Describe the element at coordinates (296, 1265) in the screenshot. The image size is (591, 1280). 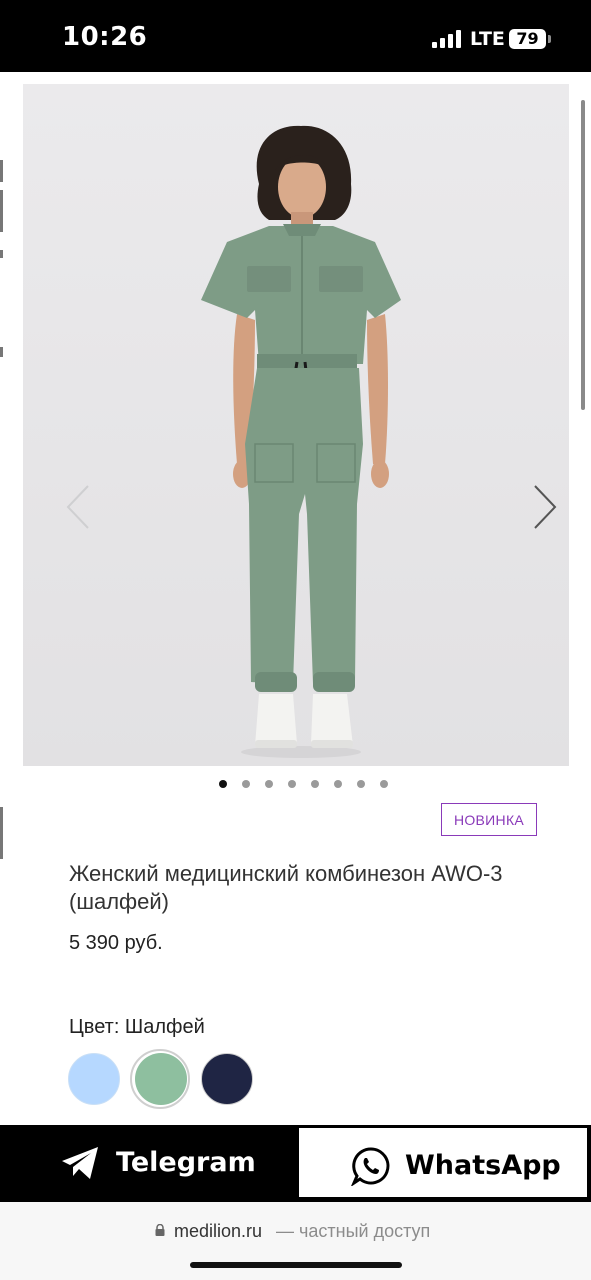
I see `home-indicator` at that location.